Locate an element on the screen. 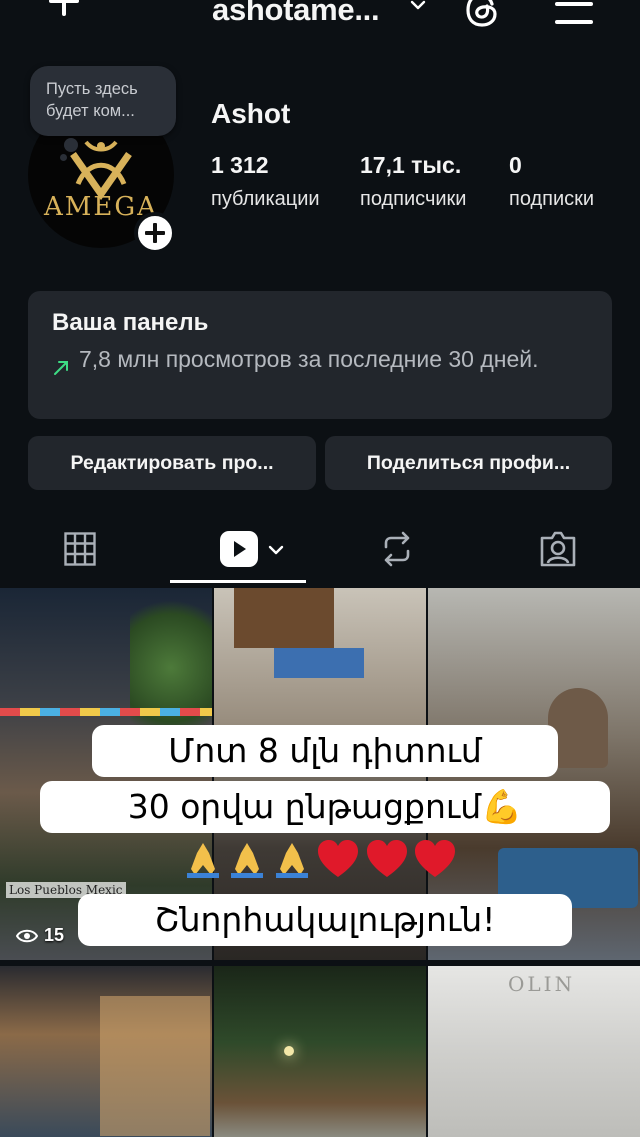 The width and height of the screenshot is (640, 1137). overlay-emoji-line is located at coordinates (320, 864).